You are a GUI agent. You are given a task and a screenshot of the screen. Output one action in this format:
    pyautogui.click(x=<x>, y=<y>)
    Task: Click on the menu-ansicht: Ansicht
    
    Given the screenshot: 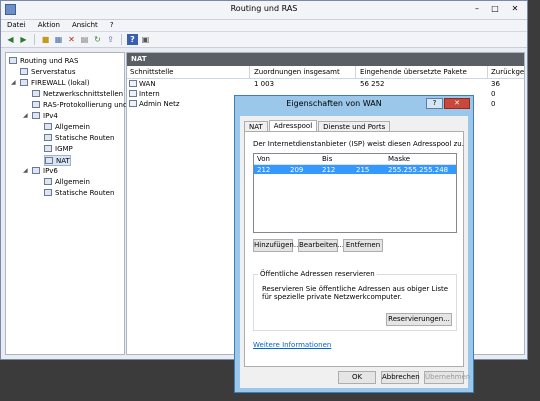 What is the action you would take?
    pyautogui.click(x=85, y=25)
    